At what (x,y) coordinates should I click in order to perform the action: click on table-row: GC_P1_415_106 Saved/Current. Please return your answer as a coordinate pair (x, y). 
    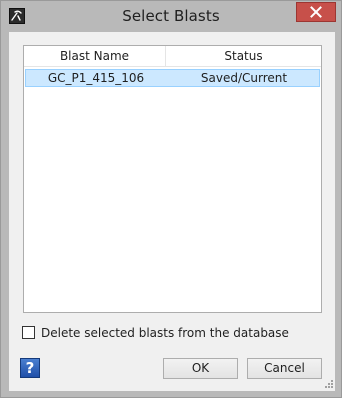
    Looking at the image, I should click on (172, 78).